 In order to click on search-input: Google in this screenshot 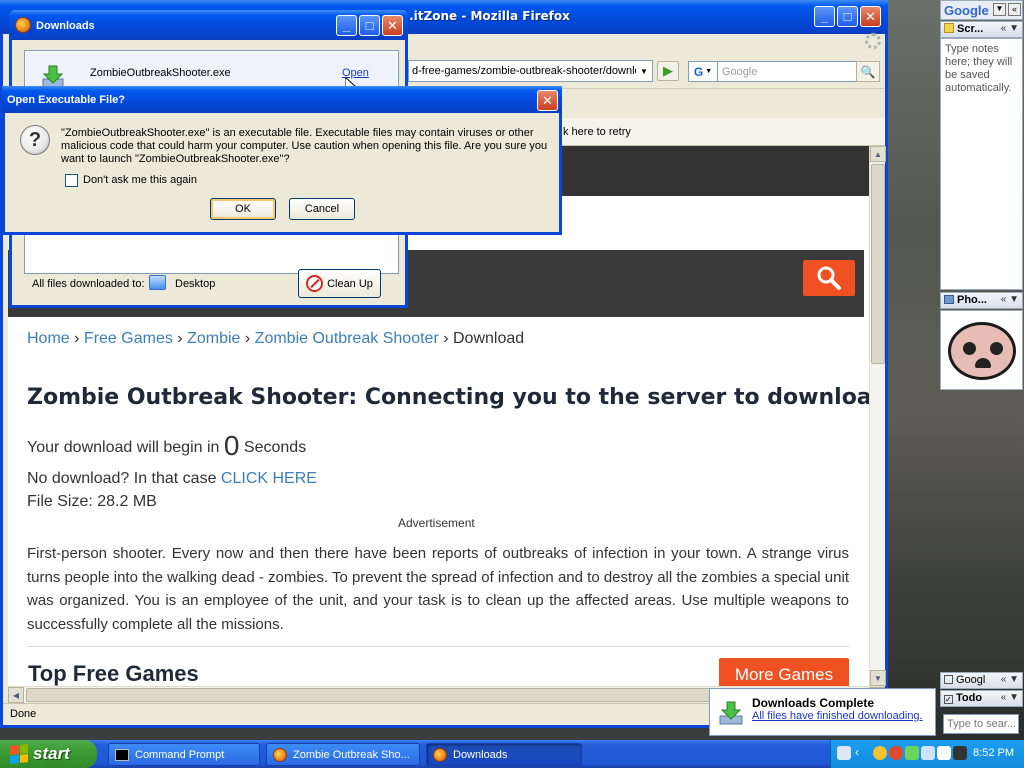, I will do `click(787, 71)`.